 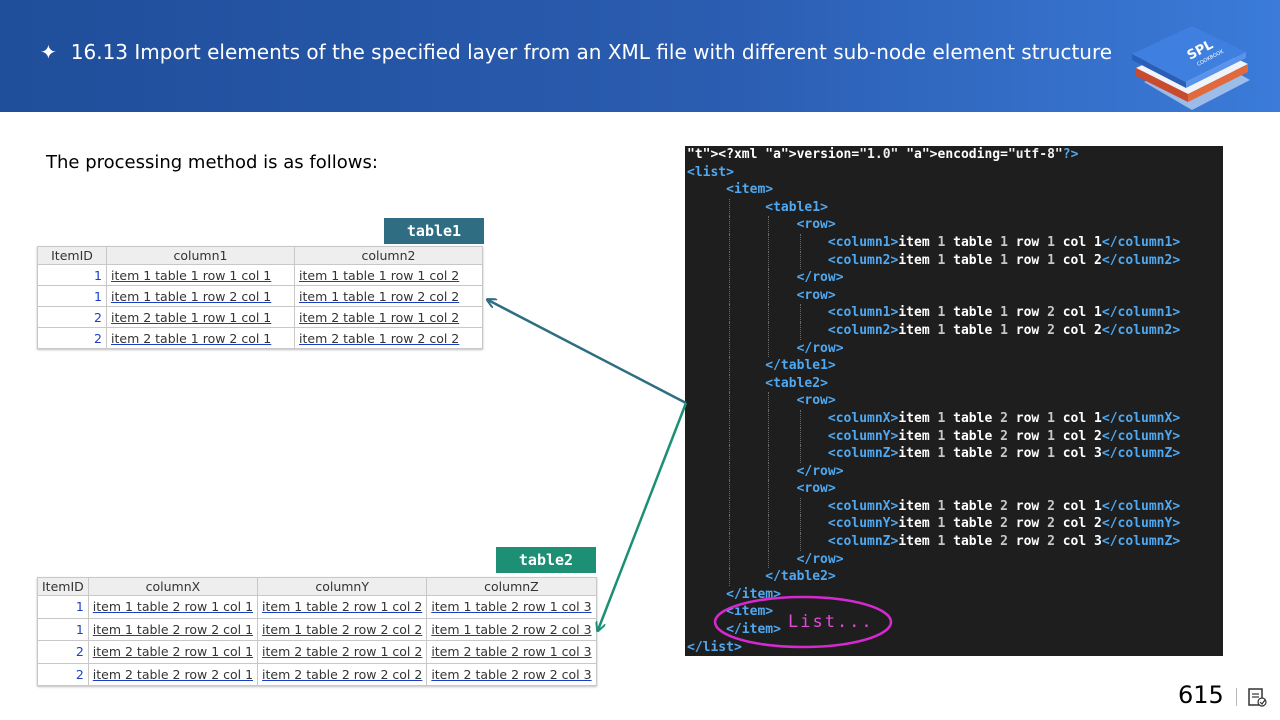 What do you see at coordinates (587, 352) in the screenshot?
I see `arrow-to-table1` at bounding box center [587, 352].